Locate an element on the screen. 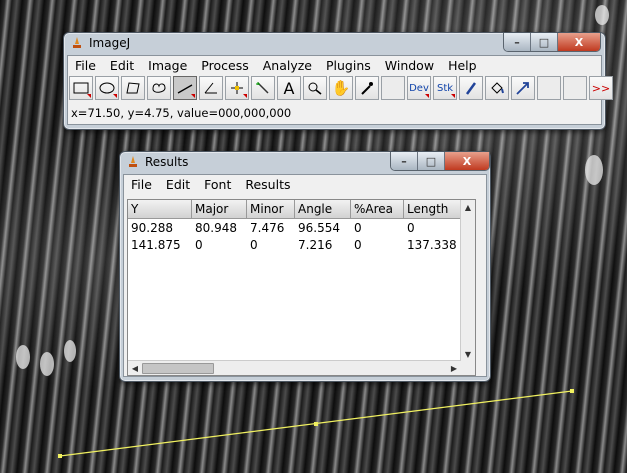 This screenshot has width=627, height=473. oval-tool-icon is located at coordinates (107, 88).